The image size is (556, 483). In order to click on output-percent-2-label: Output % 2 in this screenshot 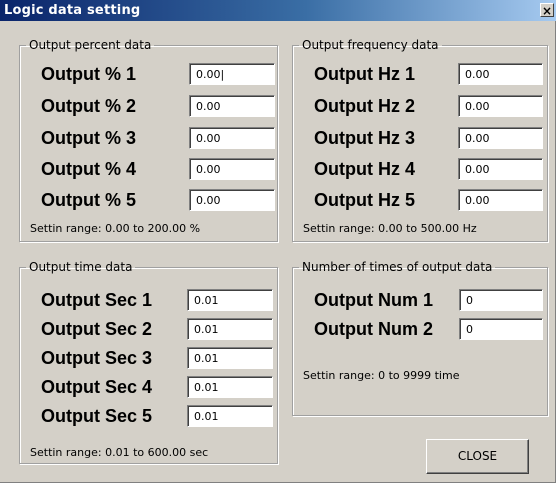, I will do `click(88, 106)`.